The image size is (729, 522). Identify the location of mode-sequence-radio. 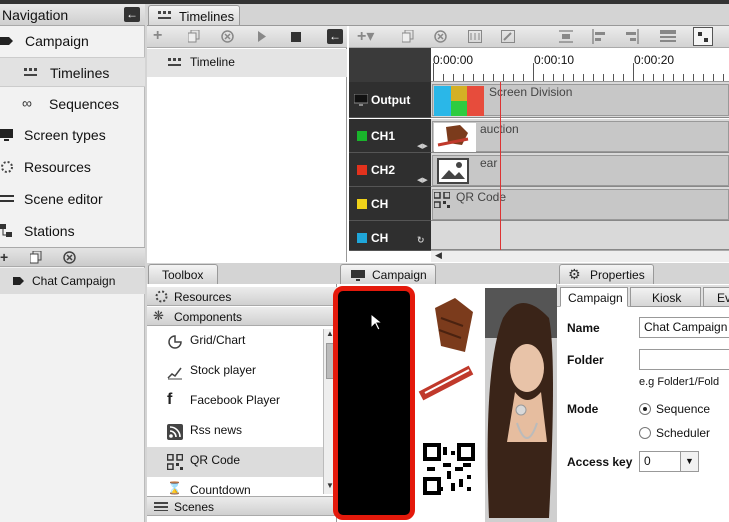
(645, 409).